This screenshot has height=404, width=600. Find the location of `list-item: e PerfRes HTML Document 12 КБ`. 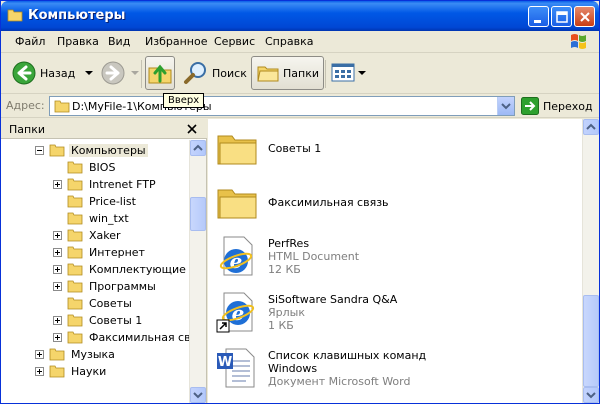

list-item: e PerfRes HTML Document 12 КБ is located at coordinates (287, 256).